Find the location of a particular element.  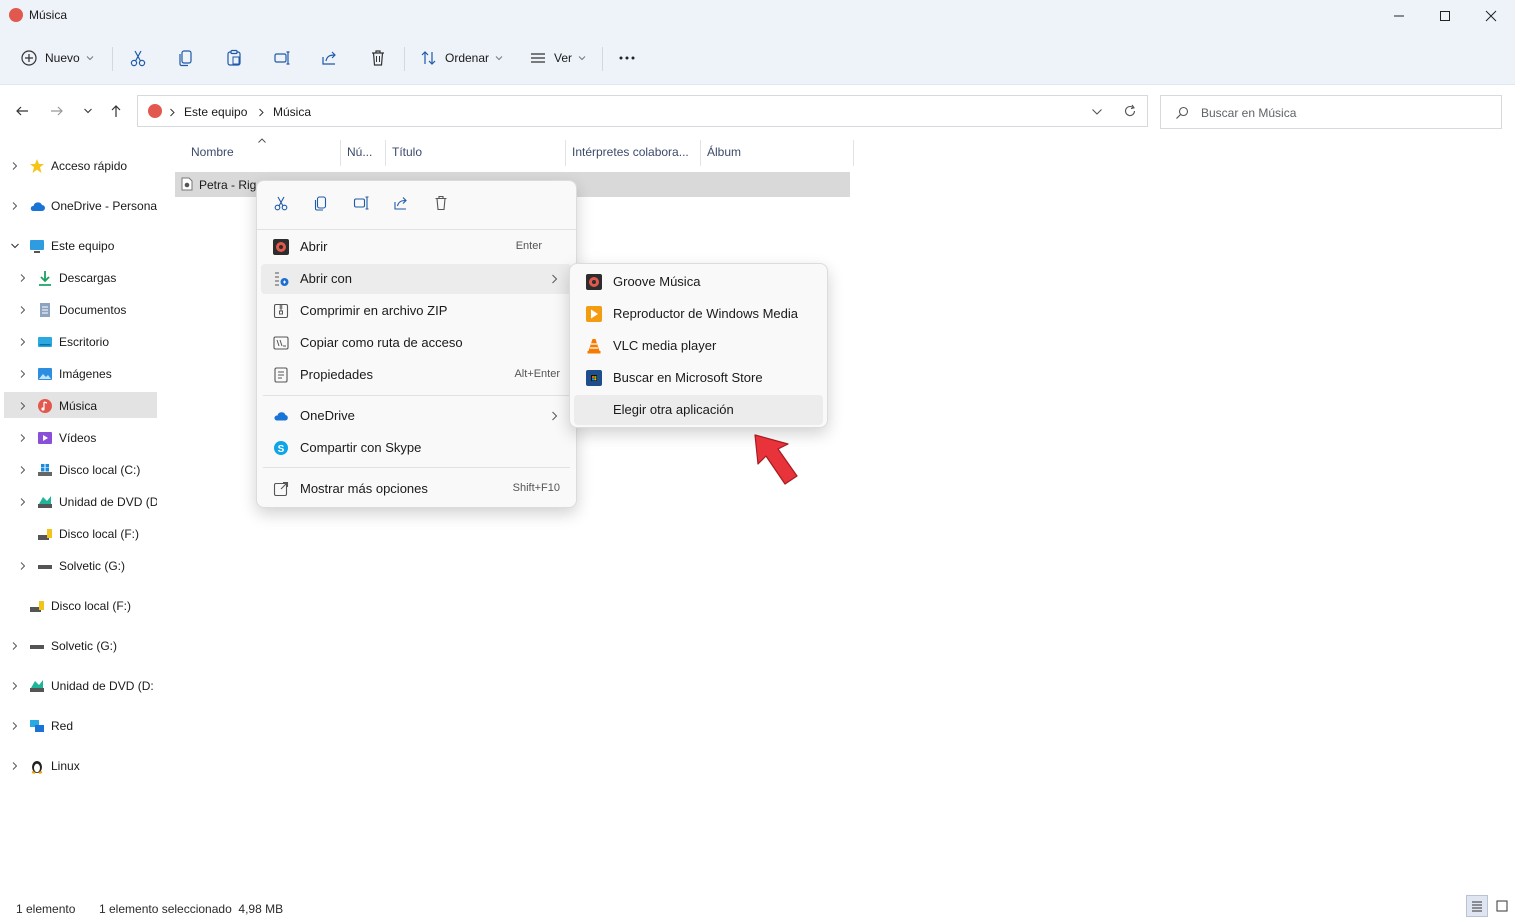

forward-button is located at coordinates (57, 111).